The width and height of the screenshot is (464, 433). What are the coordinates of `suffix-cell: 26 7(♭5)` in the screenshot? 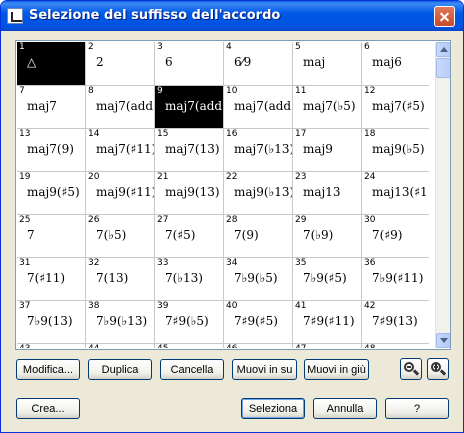 It's located at (120, 236).